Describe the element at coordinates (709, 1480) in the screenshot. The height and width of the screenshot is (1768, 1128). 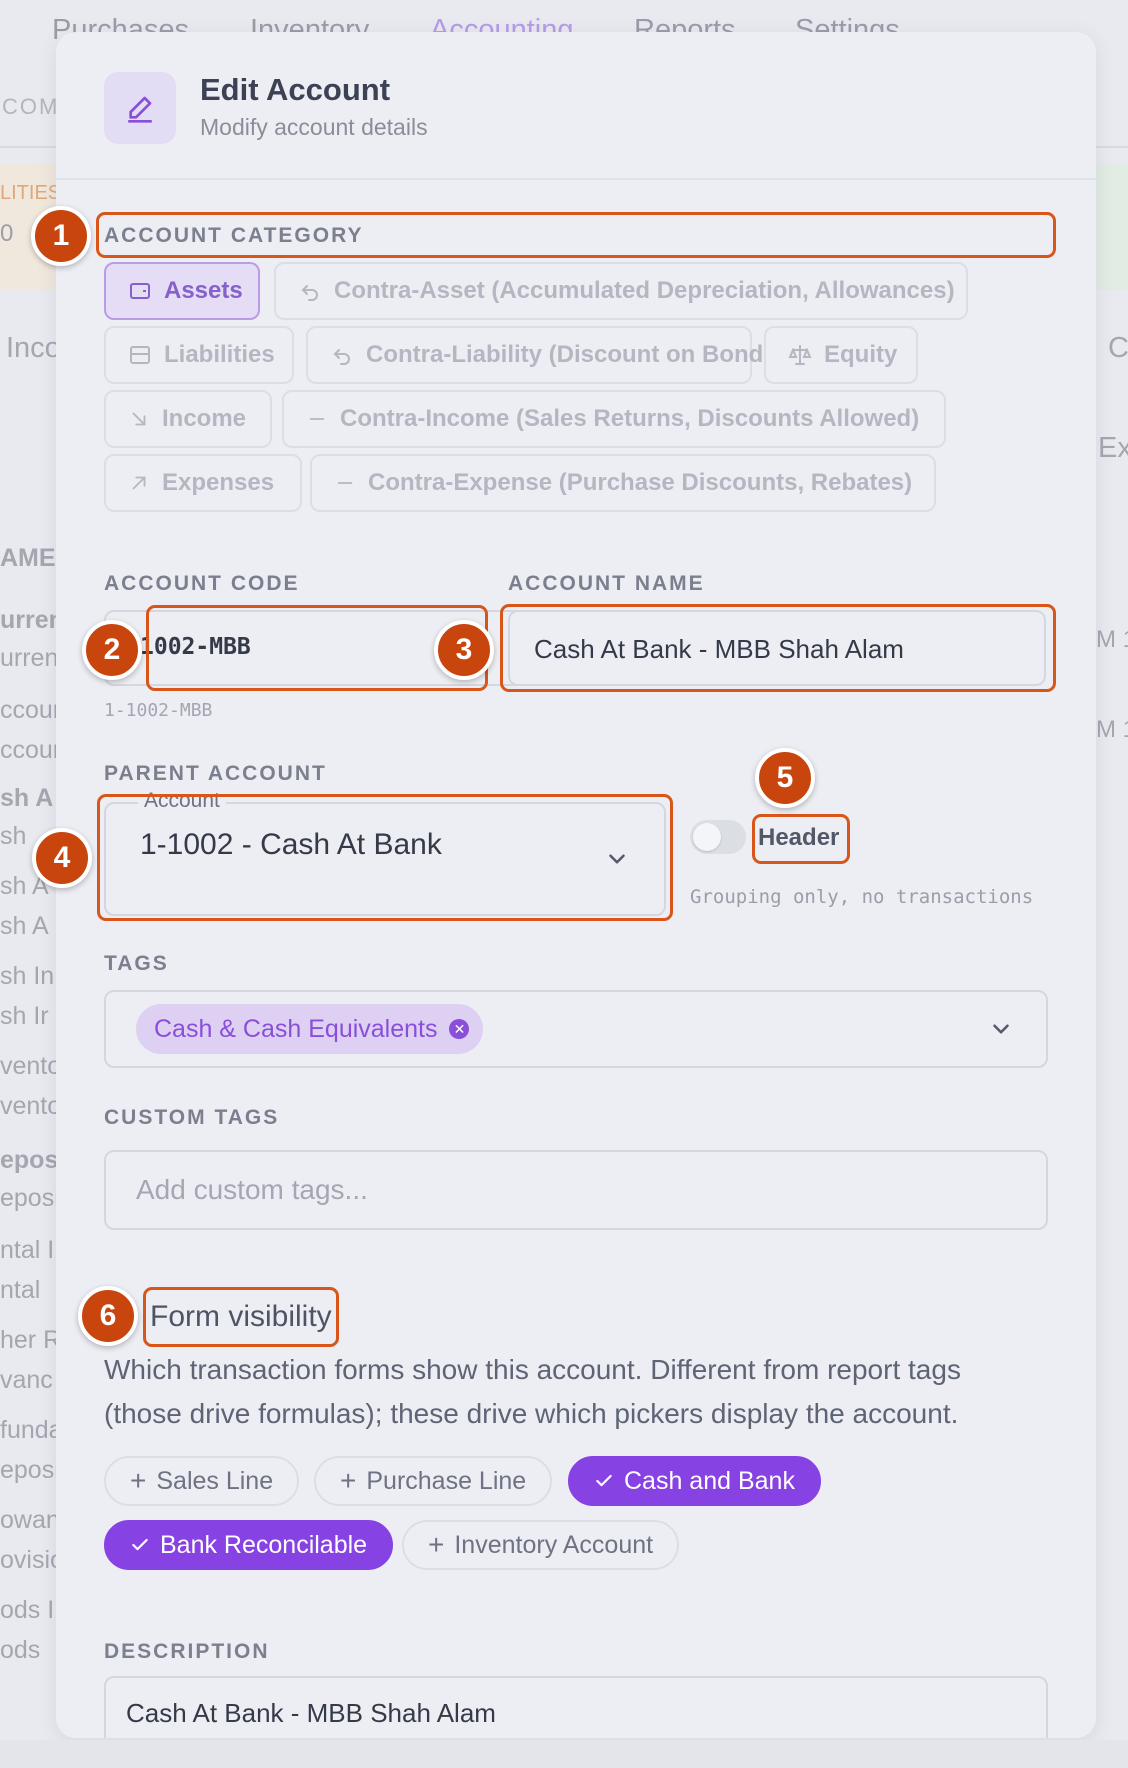
I see `pill-label: Cash and Bank` at that location.